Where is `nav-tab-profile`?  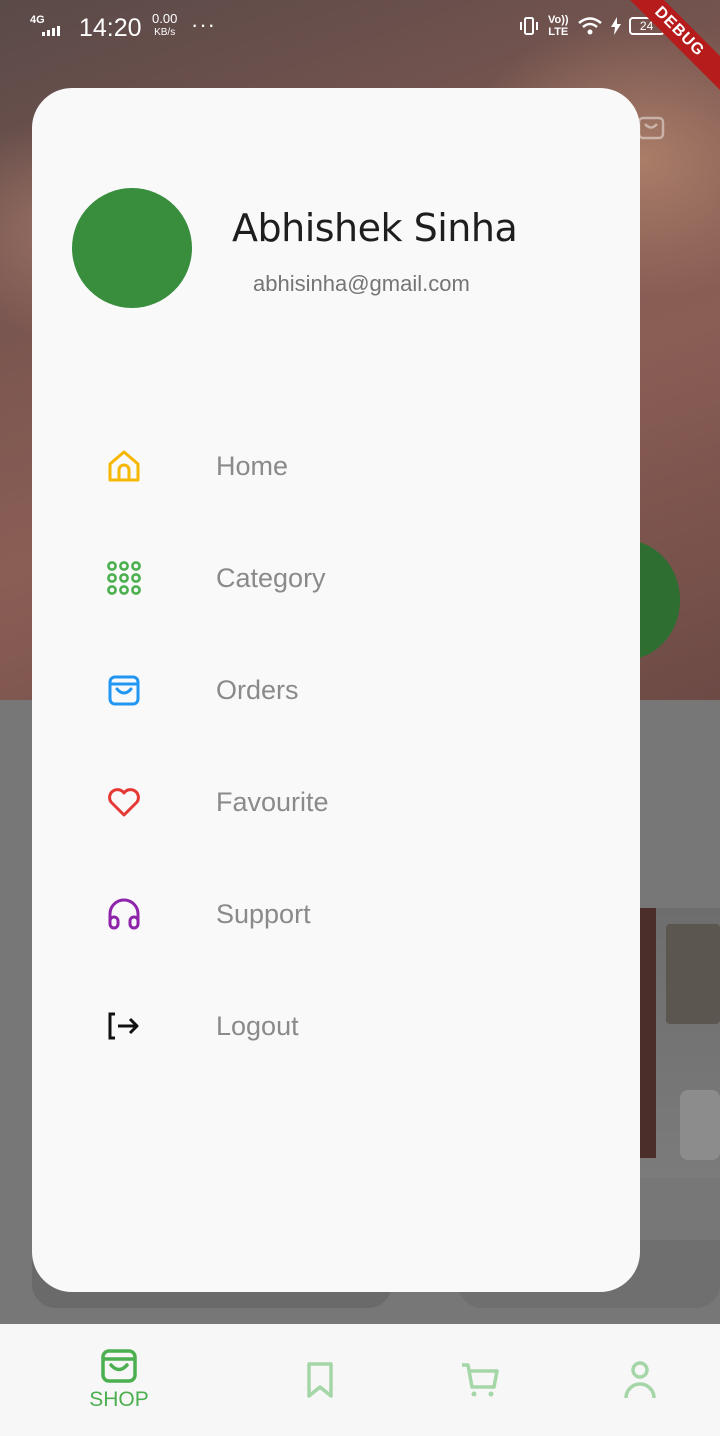 nav-tab-profile is located at coordinates (640, 1380).